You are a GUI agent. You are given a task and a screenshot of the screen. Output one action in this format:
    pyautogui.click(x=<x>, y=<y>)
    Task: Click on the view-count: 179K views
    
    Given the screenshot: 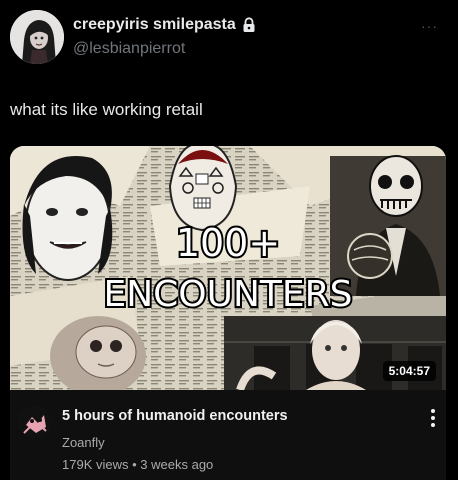 What is the action you would take?
    pyautogui.click(x=95, y=464)
    